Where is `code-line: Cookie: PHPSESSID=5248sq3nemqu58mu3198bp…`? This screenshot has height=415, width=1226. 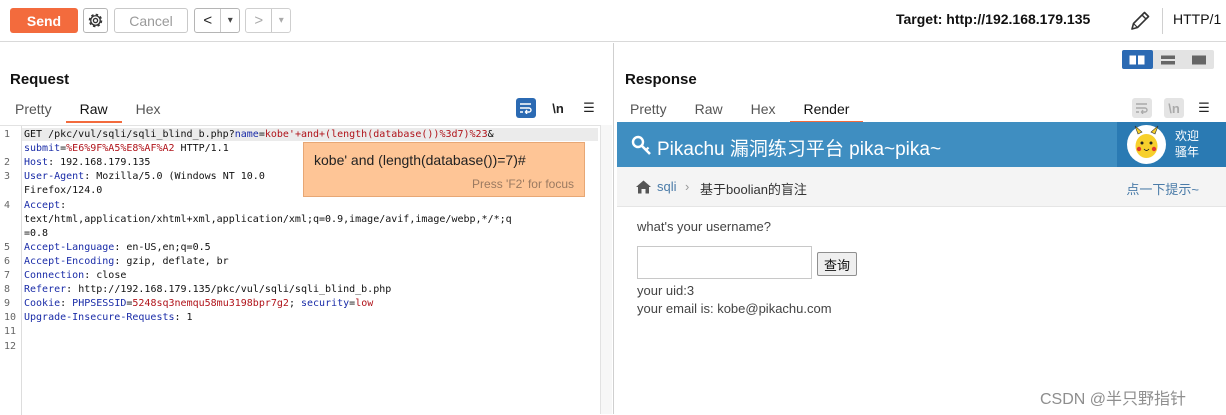
code-line: Cookie: PHPSESSID=5248sq3nemqu58mu3198bp… is located at coordinates (198, 303).